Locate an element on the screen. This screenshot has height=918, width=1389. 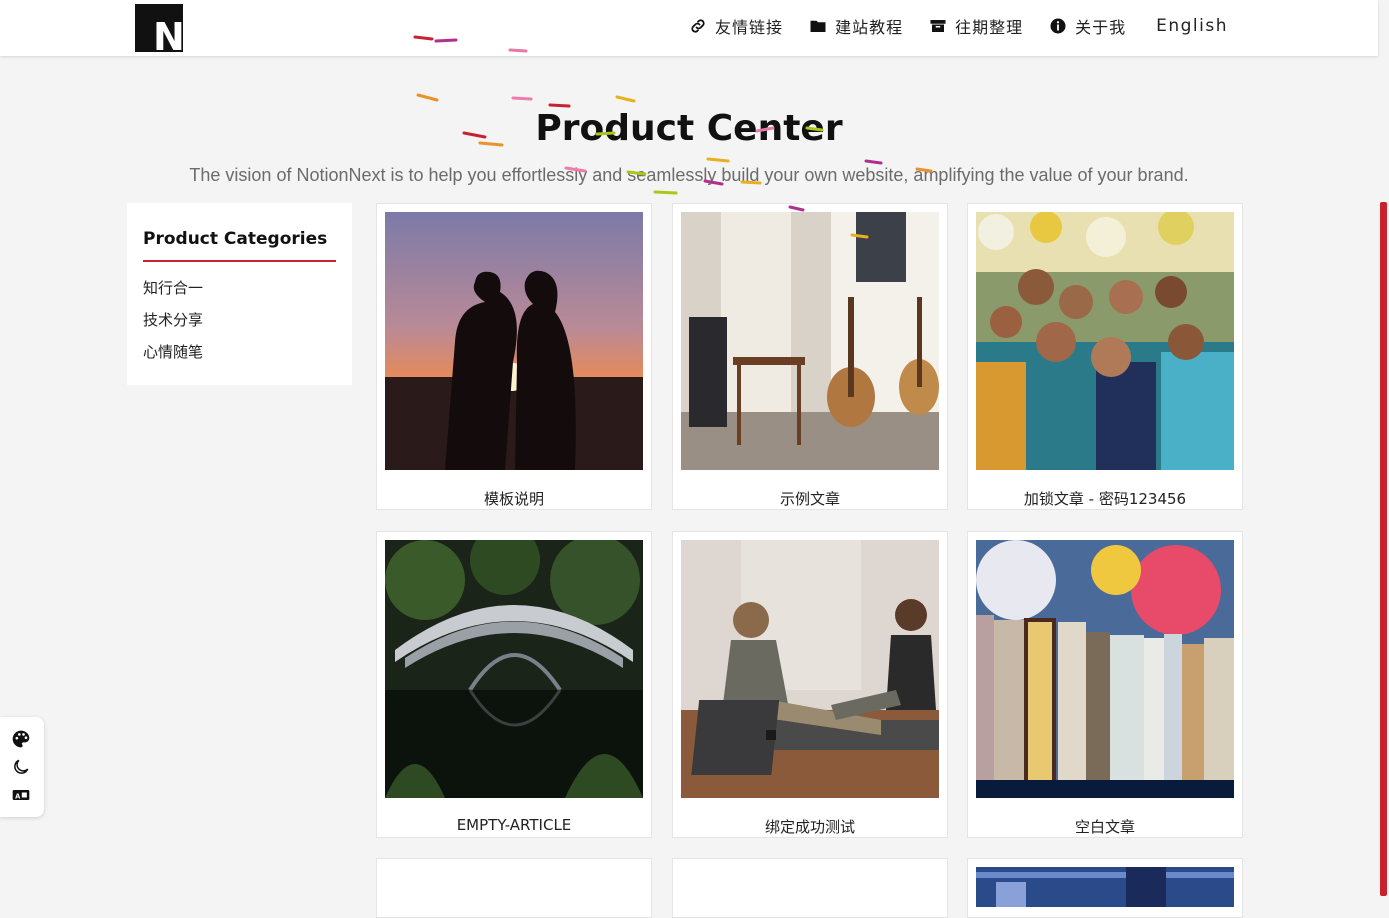
nav-item-about: 关于我 is located at coordinates (1087, 26).